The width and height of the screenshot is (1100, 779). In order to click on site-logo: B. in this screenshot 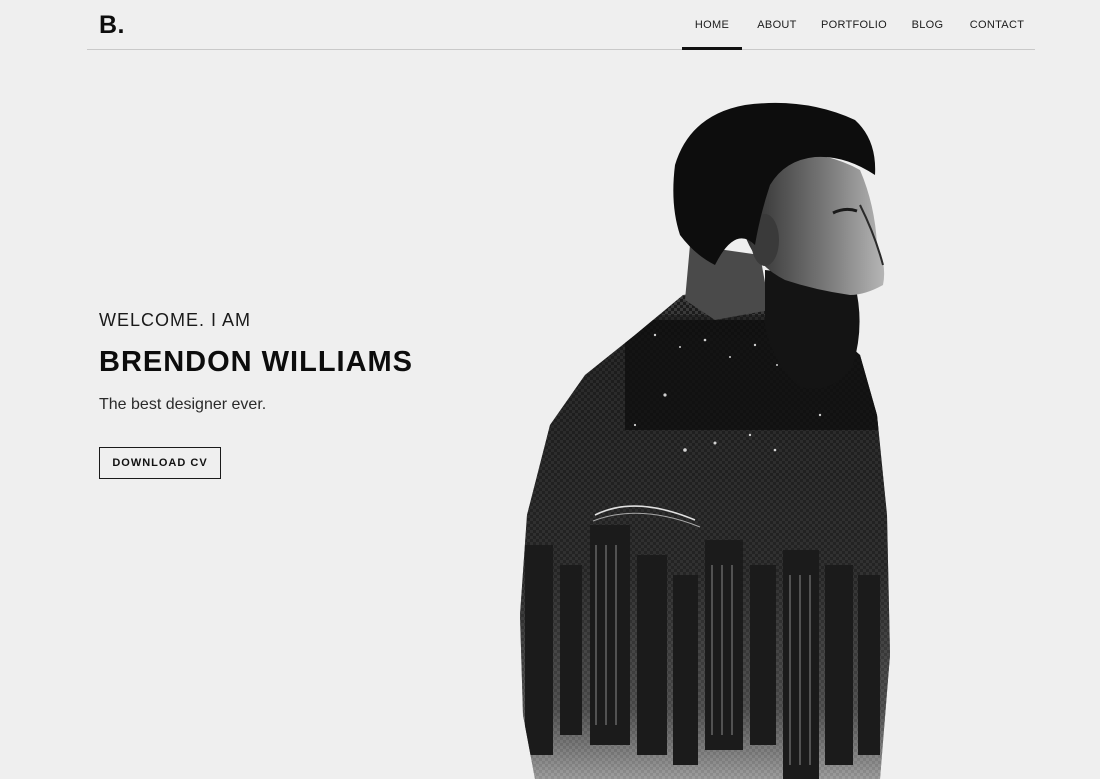, I will do `click(112, 25)`.